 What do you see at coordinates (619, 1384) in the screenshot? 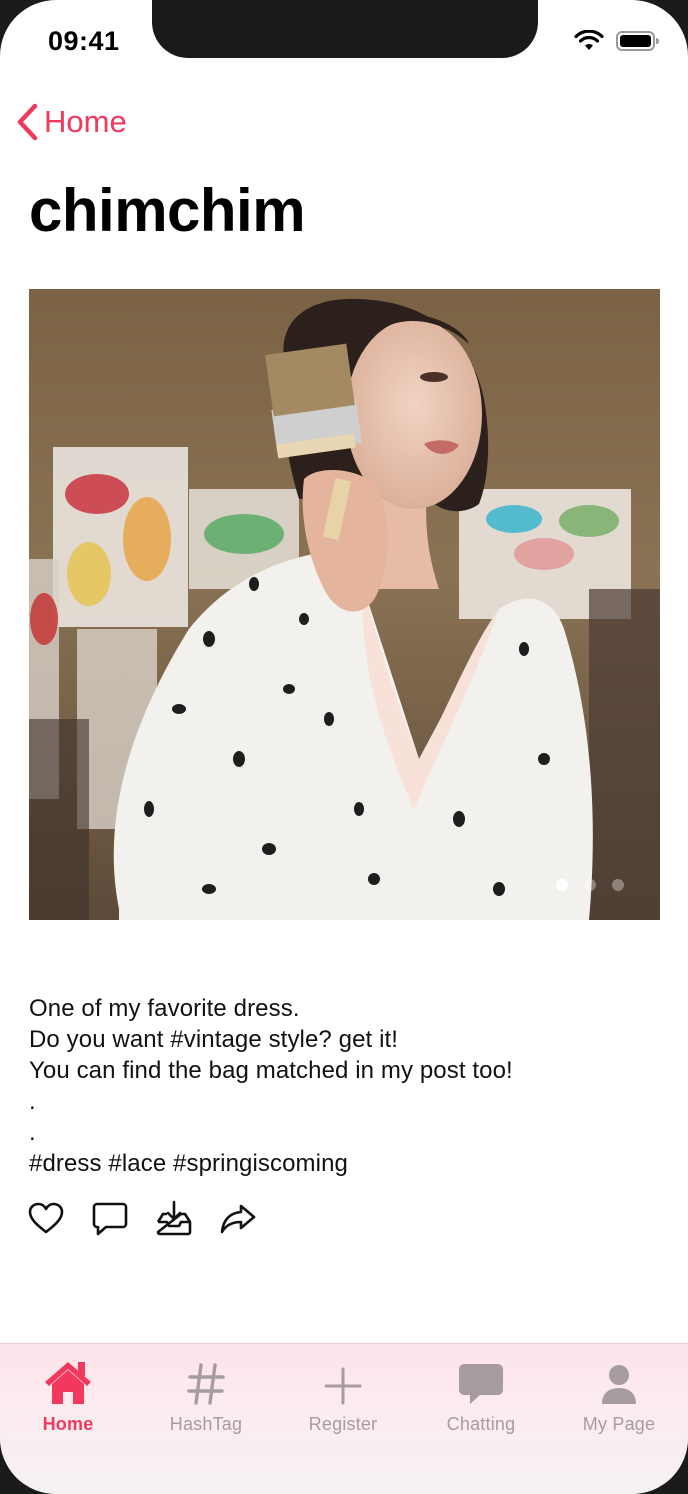
I see `person-icon` at bounding box center [619, 1384].